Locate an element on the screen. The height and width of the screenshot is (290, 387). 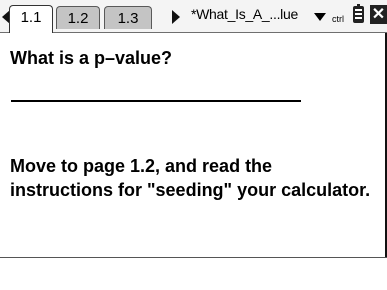
document-title: *What_Is_A_...lue is located at coordinates (244, 14).